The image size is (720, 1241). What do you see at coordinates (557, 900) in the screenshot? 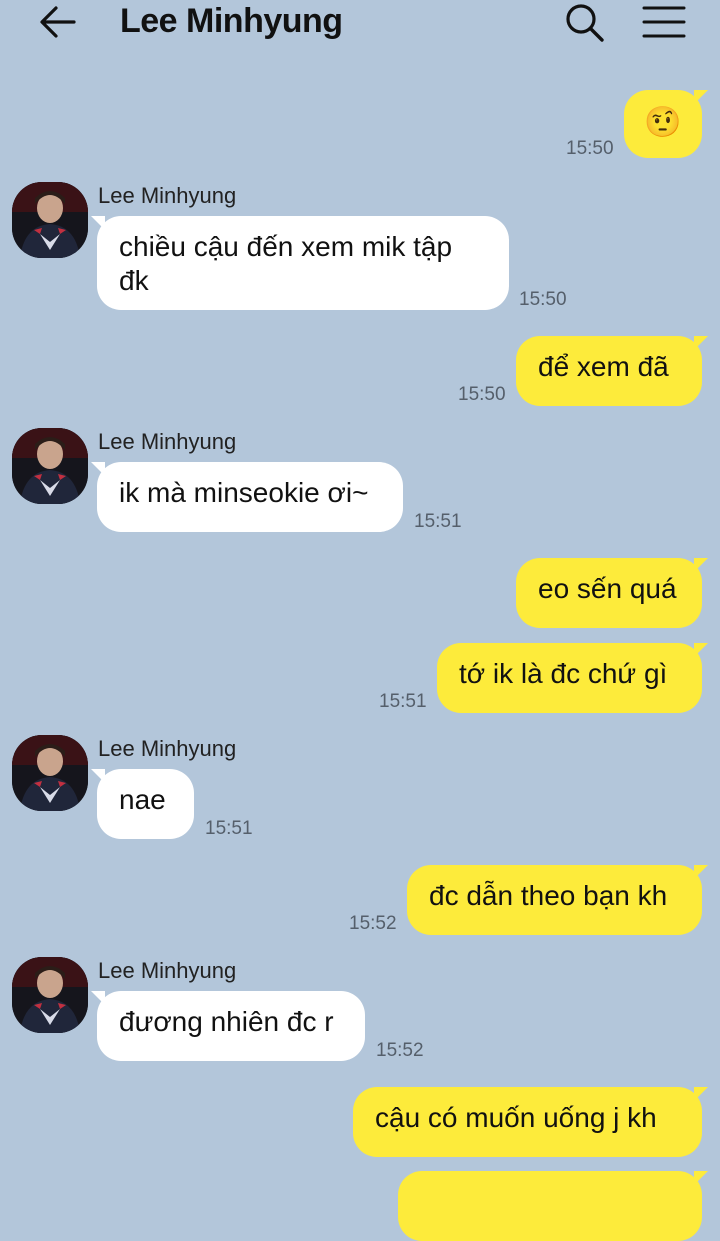
I see `message-bubble: đc dẫn theo bạn kh` at bounding box center [557, 900].